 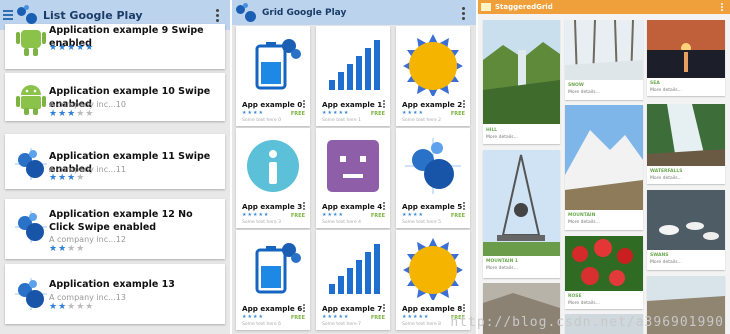 What do you see at coordinates (341, 222) in the screenshot?
I see `card-text: Some text here 4` at bounding box center [341, 222].